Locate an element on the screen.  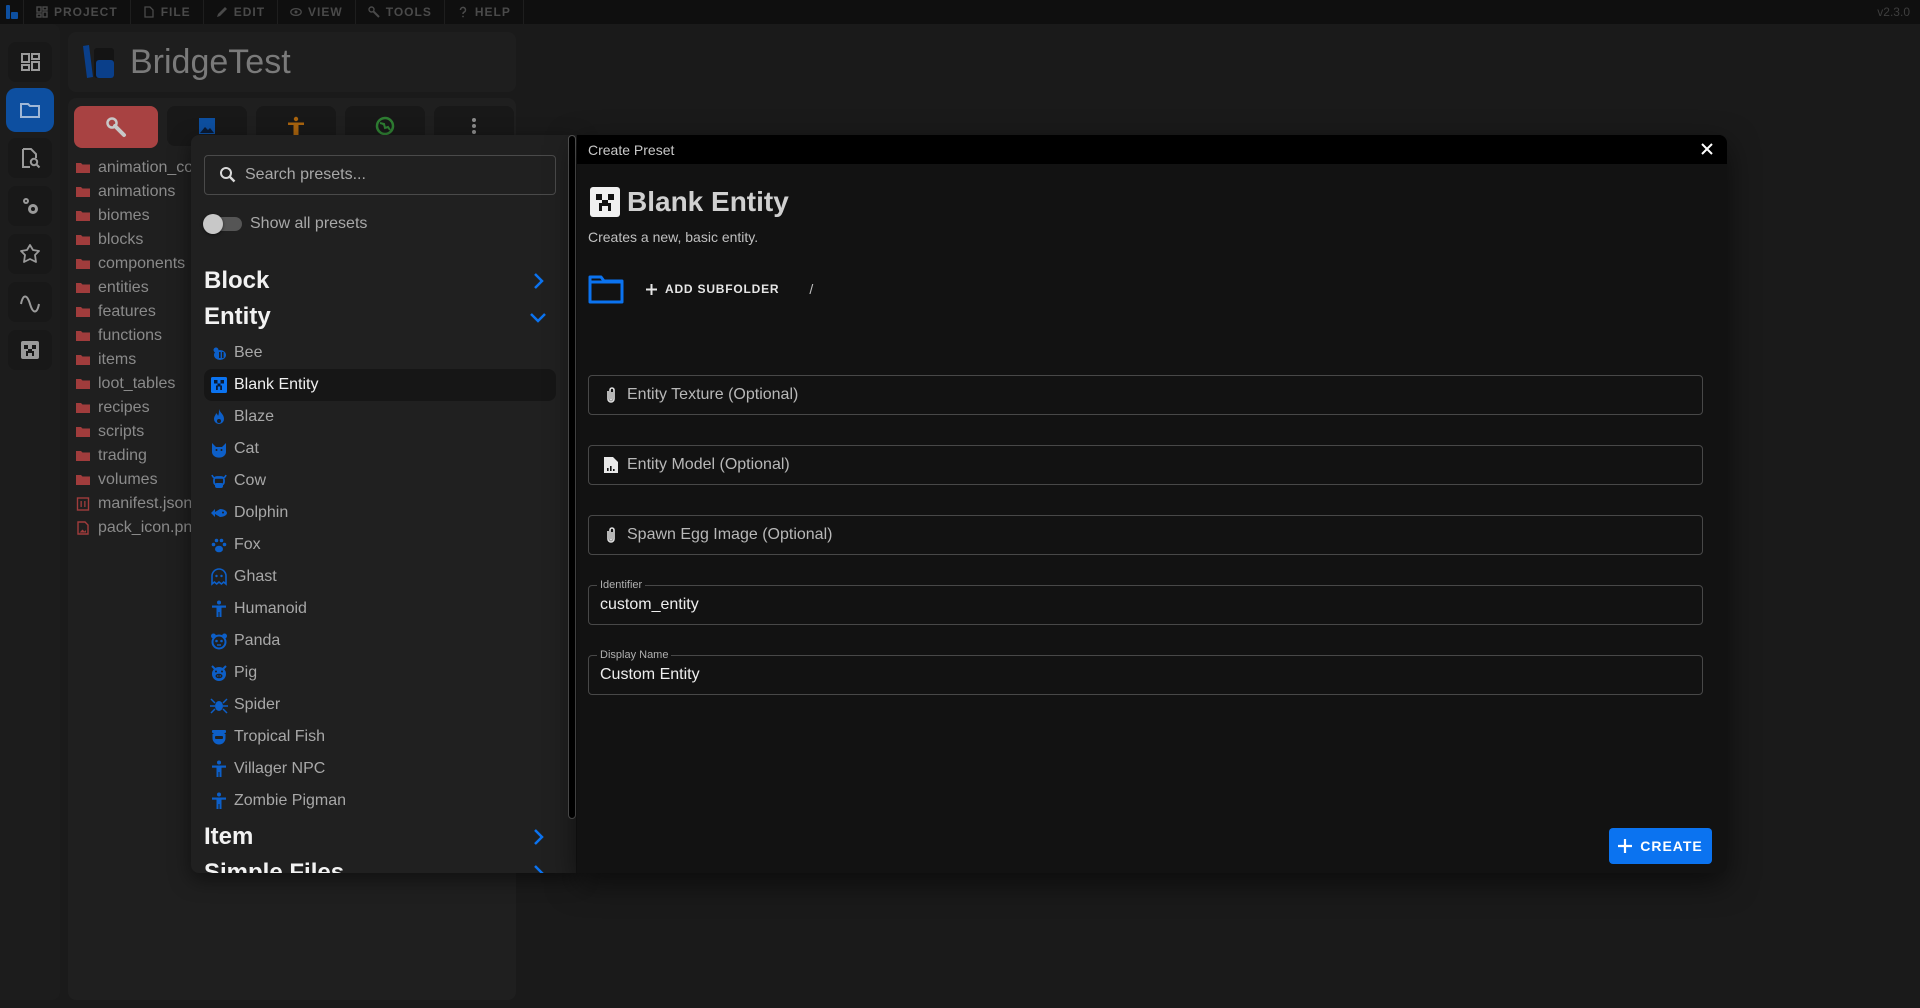
preset-list-scrollbar is located at coordinates (572, 477).